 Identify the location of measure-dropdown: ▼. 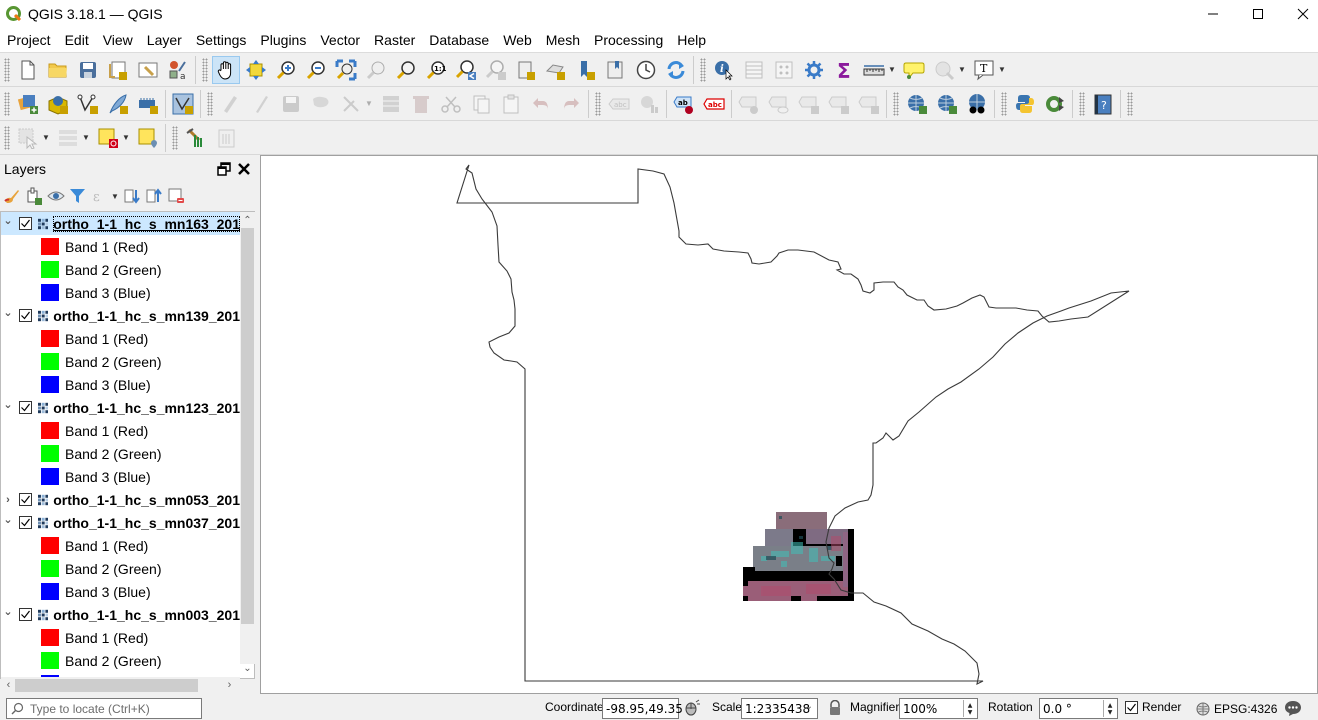
(892, 70).